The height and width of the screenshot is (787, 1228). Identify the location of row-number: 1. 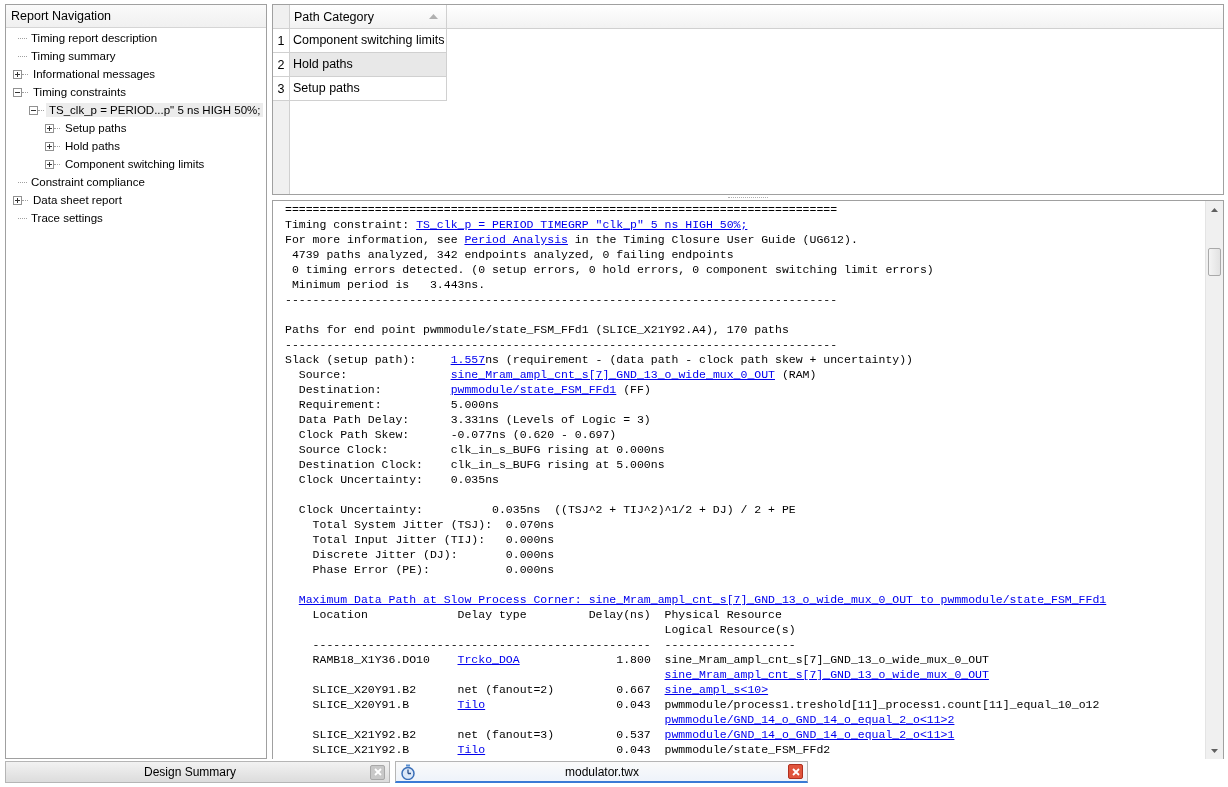
(281, 41).